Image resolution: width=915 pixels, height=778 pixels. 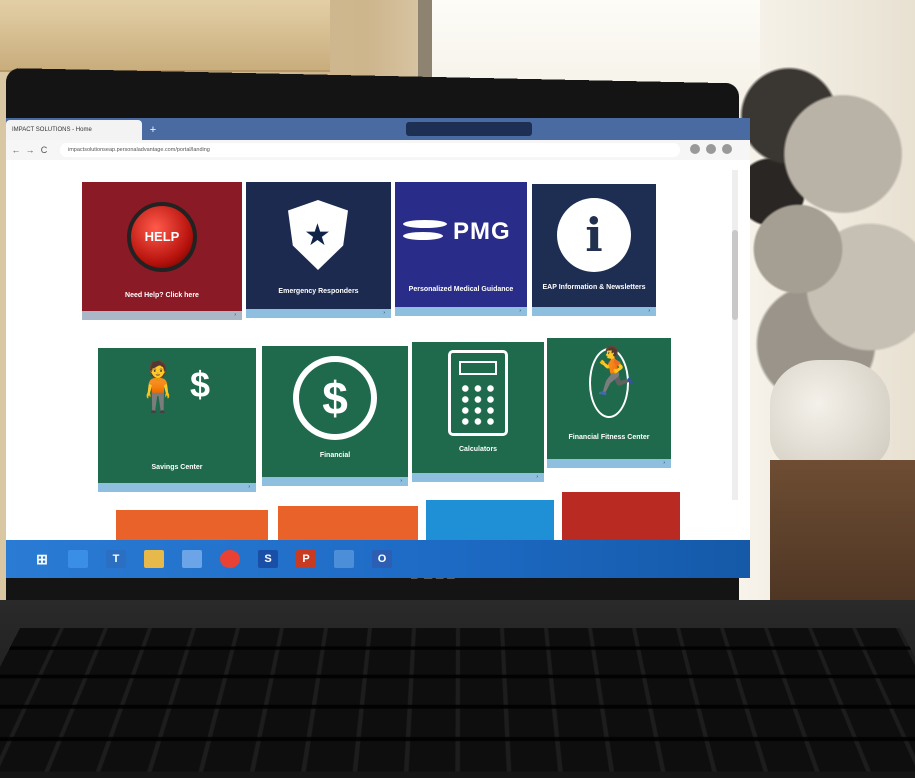 What do you see at coordinates (735, 275) in the screenshot?
I see `scrollbar-thumb` at bounding box center [735, 275].